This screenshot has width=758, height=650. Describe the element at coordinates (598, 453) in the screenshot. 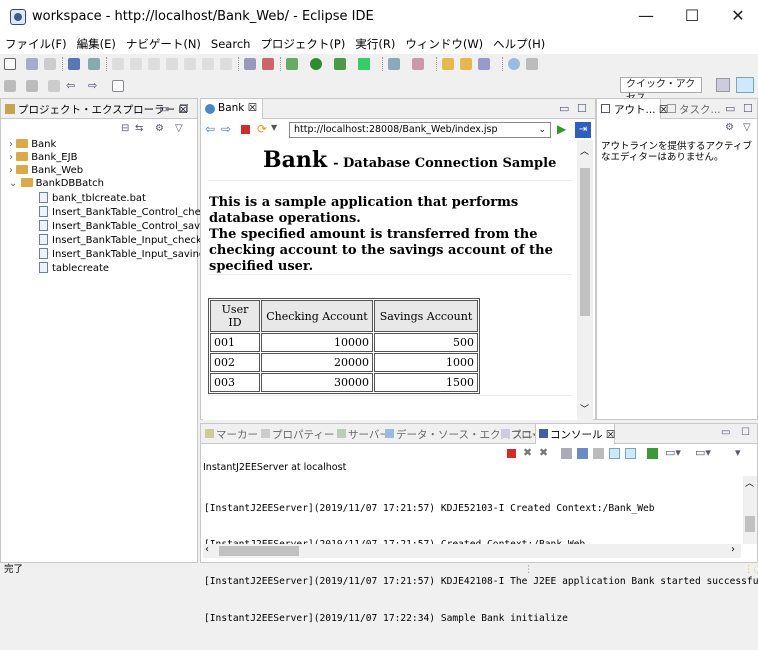

I see `word-wrap-icon` at that location.